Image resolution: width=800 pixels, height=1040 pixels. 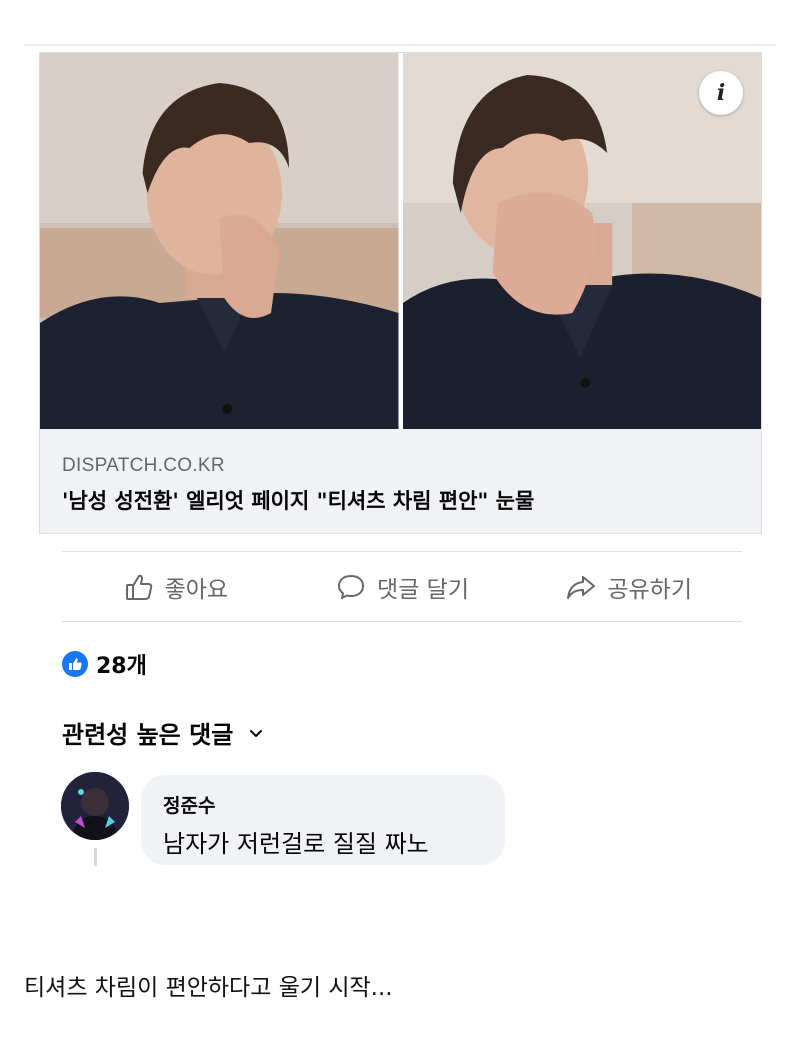 I want to click on like-button: 좋아요, so click(x=175, y=587).